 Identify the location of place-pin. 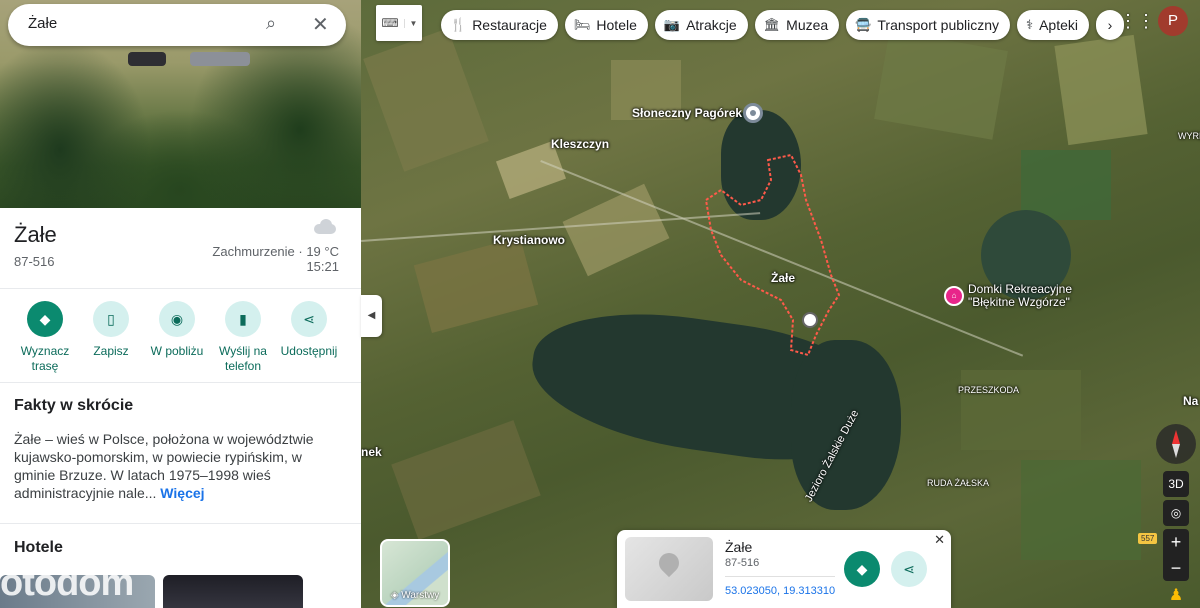
(810, 320).